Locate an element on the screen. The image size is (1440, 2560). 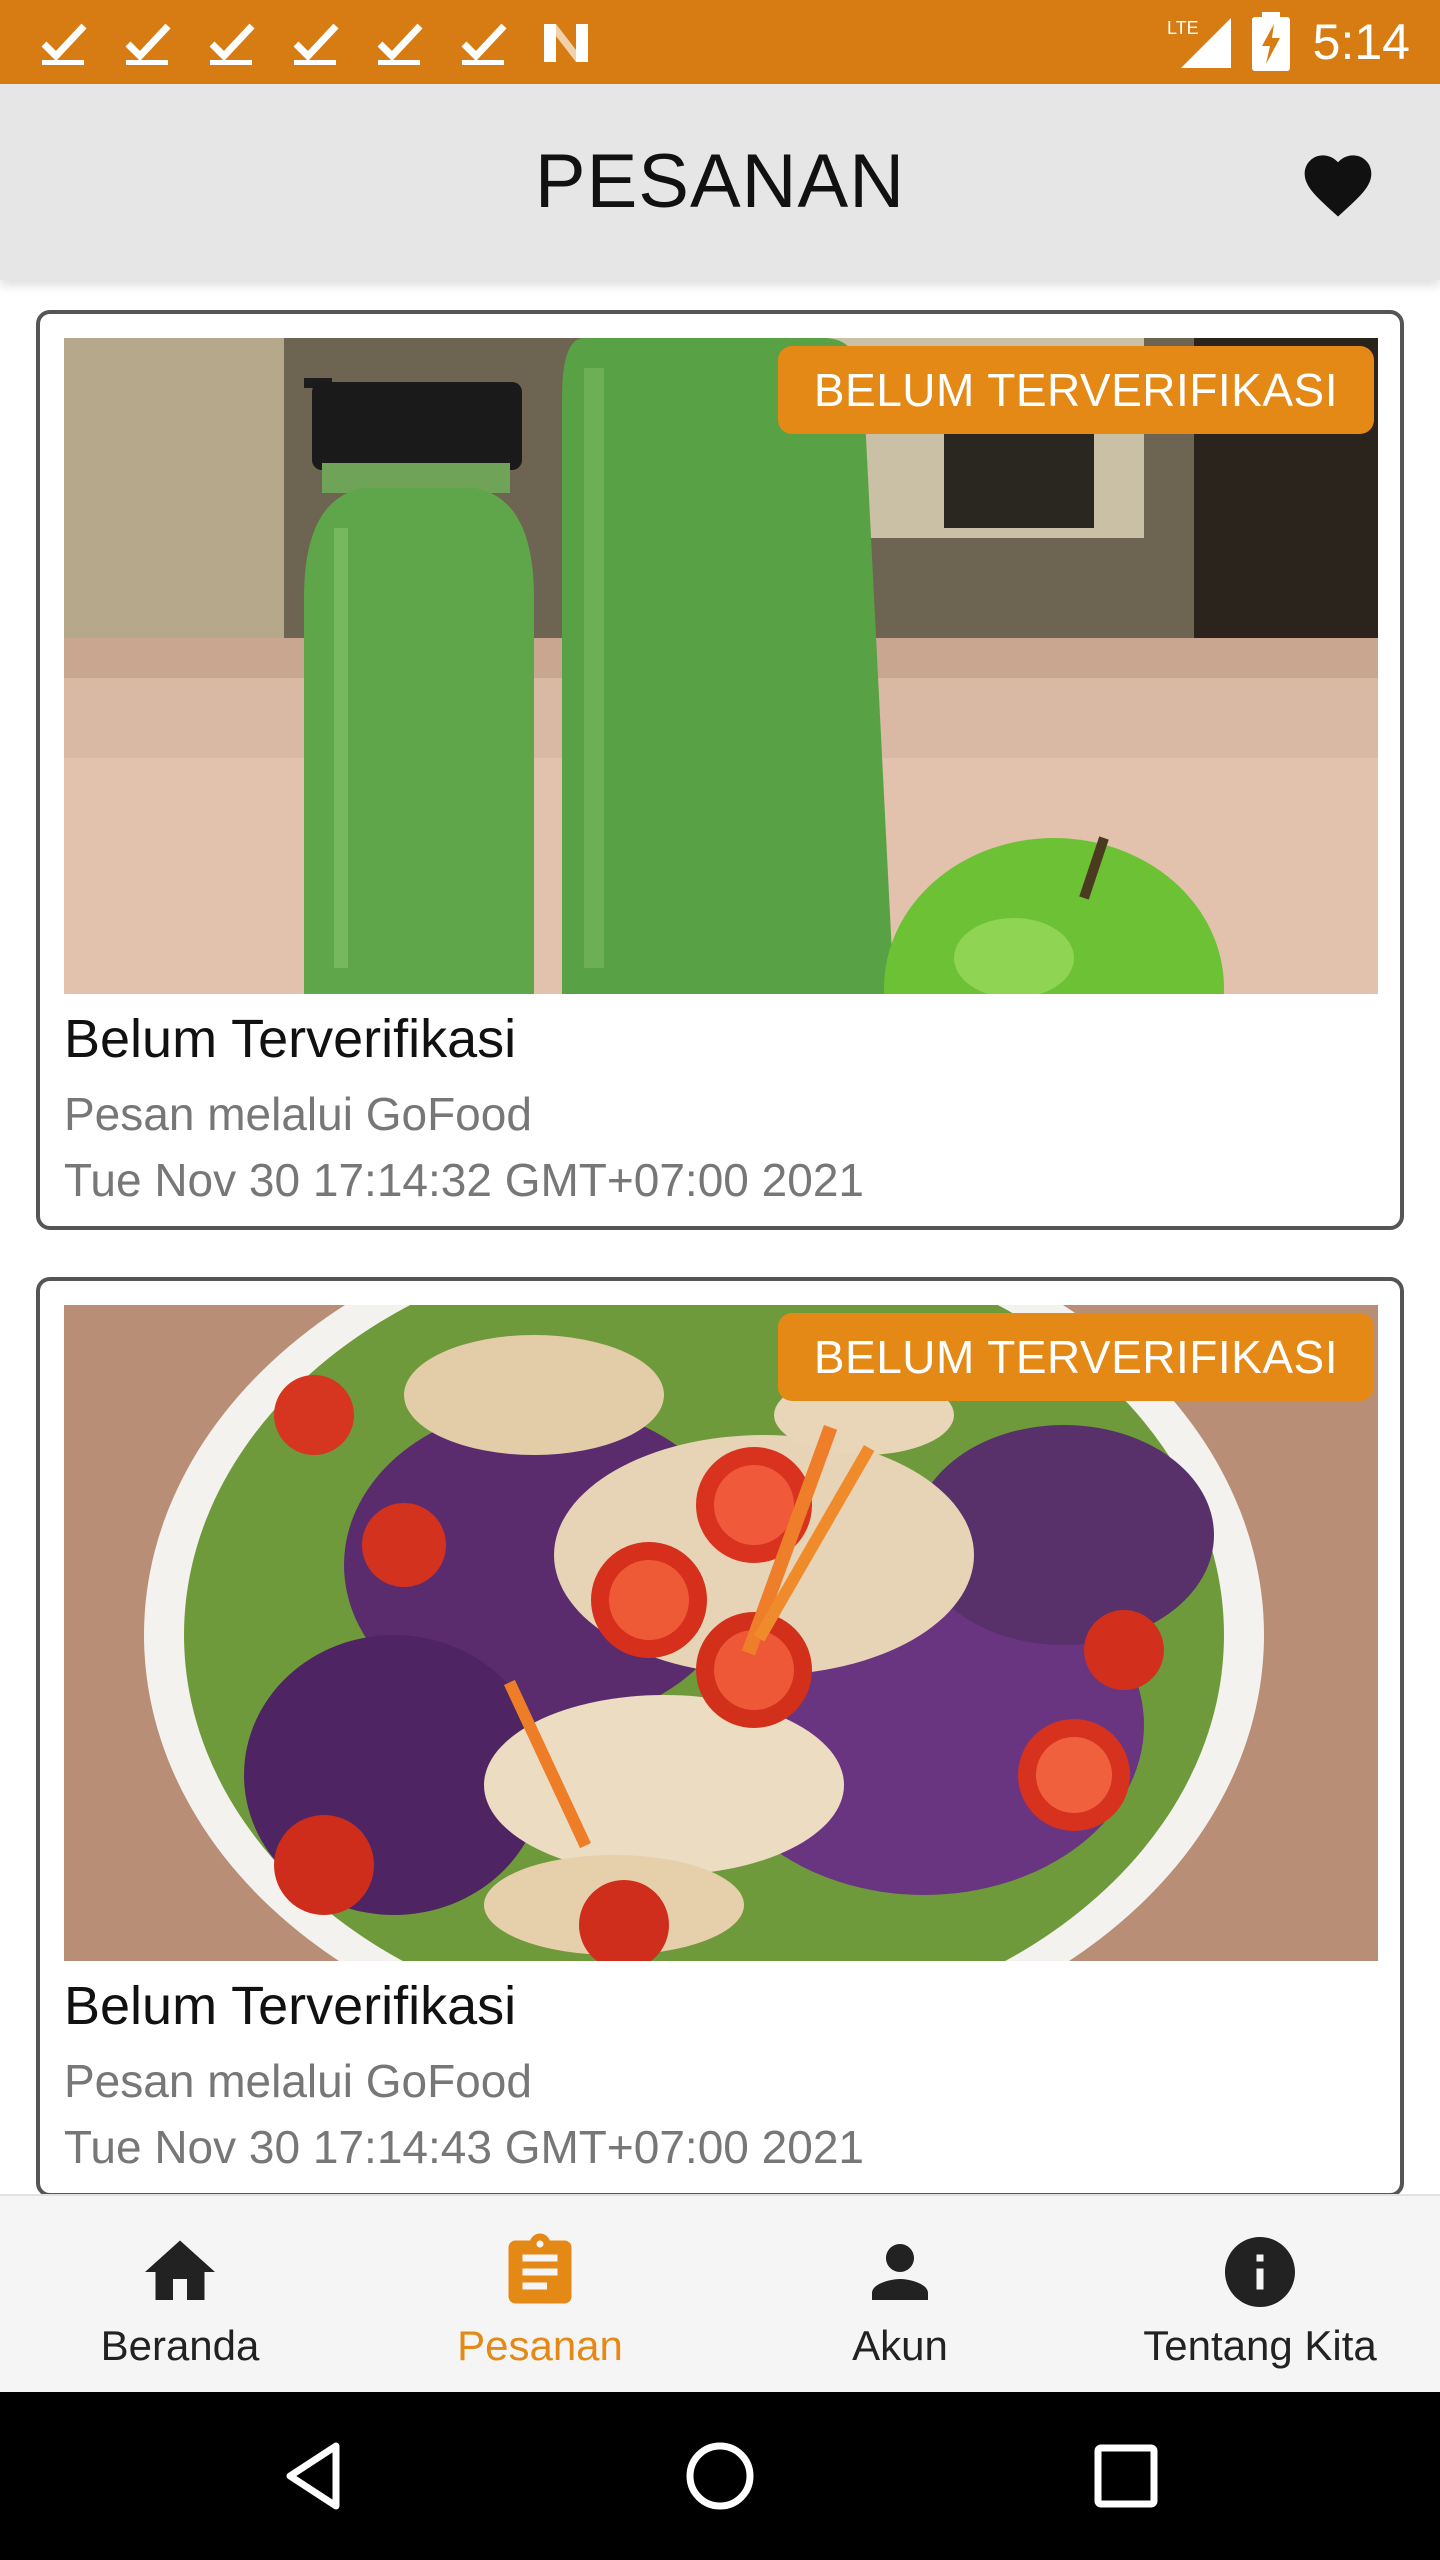
nav-label: Tentang Kita is located at coordinates (1260, 2345).